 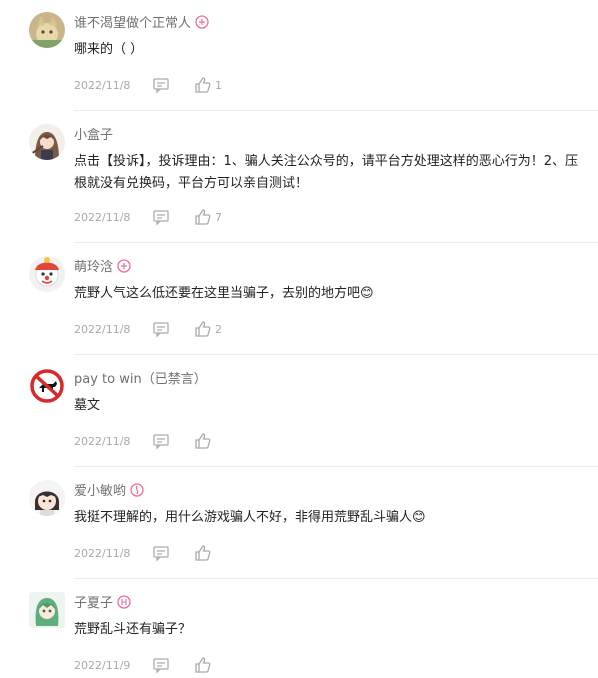 I want to click on no-dog-sign-avatar-icon, so click(x=47, y=386).